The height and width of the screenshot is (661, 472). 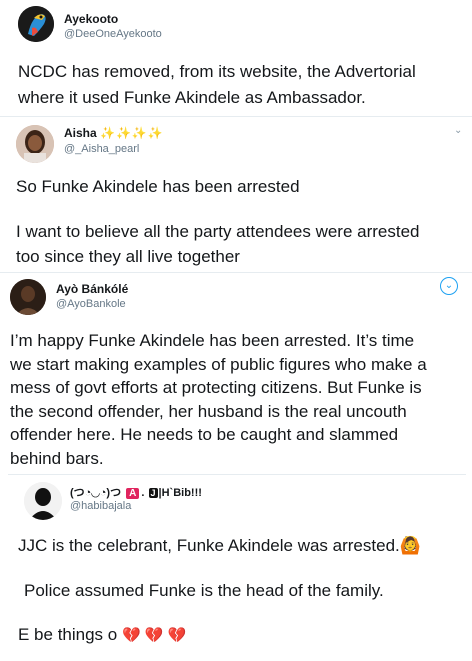 I want to click on display-name: Ayekooto, so click(x=91, y=19).